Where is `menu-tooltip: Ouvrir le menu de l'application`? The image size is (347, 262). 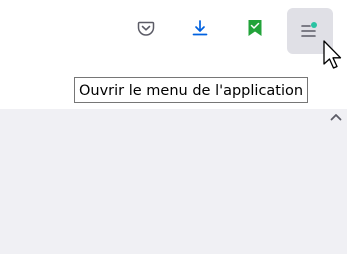 menu-tooltip: Ouvrir le menu de l'application is located at coordinates (191, 90).